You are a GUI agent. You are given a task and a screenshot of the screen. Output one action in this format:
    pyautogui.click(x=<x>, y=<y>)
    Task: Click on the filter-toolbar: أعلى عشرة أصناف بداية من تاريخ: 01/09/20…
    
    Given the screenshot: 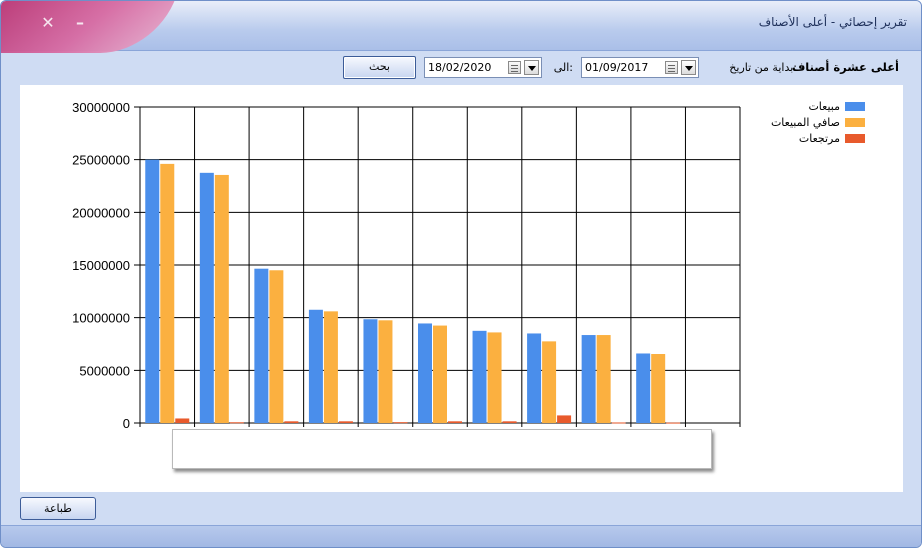 What is the action you would take?
    pyautogui.click(x=461, y=68)
    